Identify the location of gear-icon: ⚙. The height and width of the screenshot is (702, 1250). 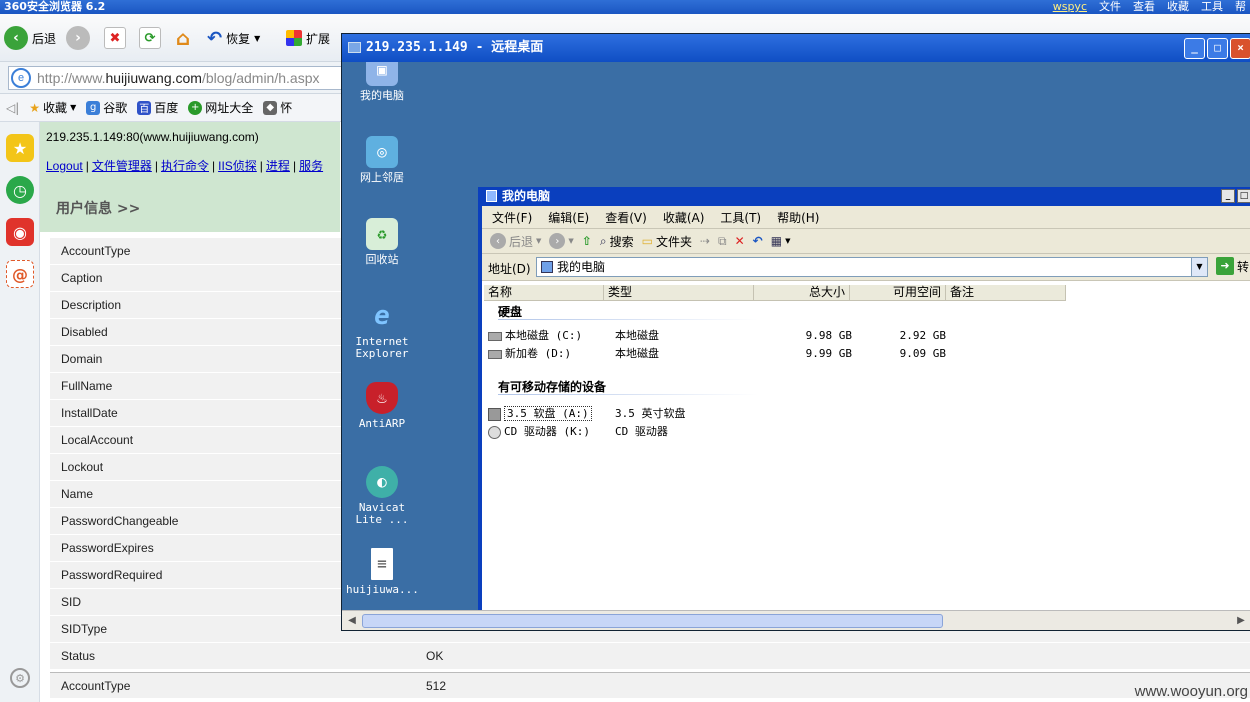
(20, 678).